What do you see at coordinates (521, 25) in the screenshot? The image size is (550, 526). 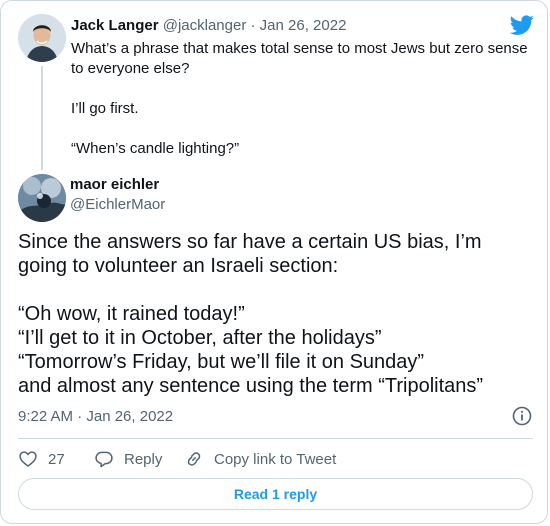 I see `twitter-bird-icon` at bounding box center [521, 25].